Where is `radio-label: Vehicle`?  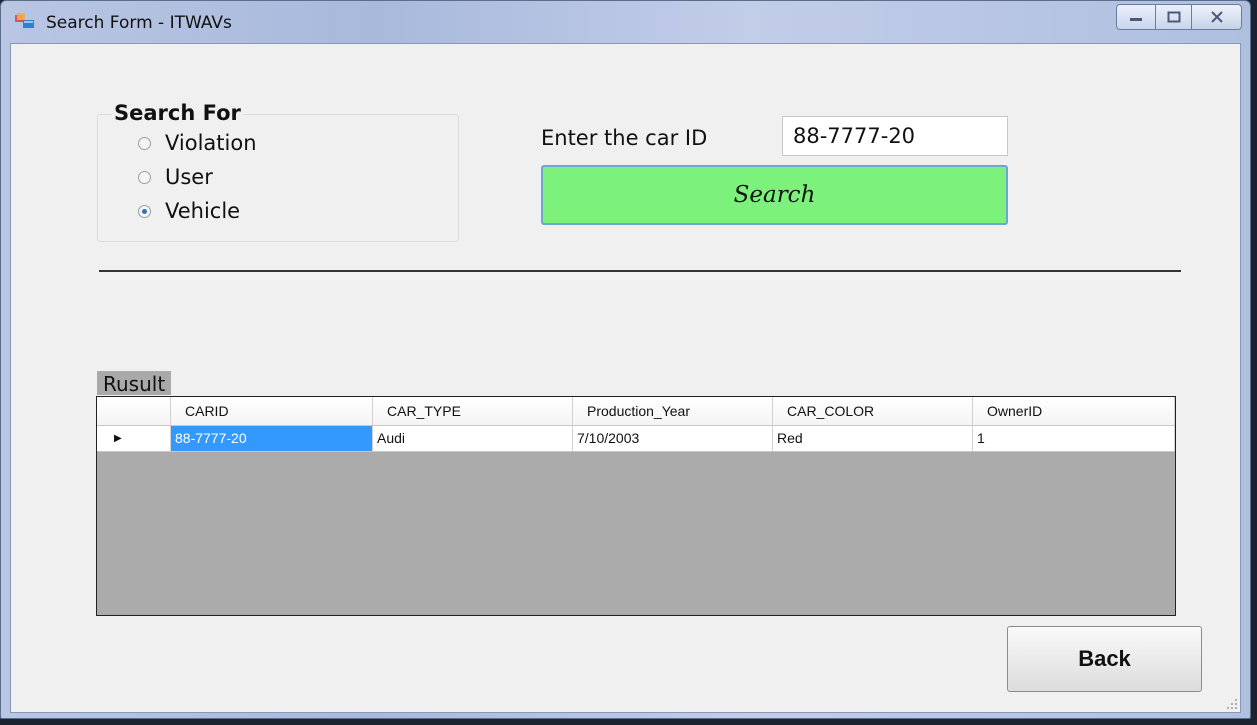
radio-label: Vehicle is located at coordinates (203, 211).